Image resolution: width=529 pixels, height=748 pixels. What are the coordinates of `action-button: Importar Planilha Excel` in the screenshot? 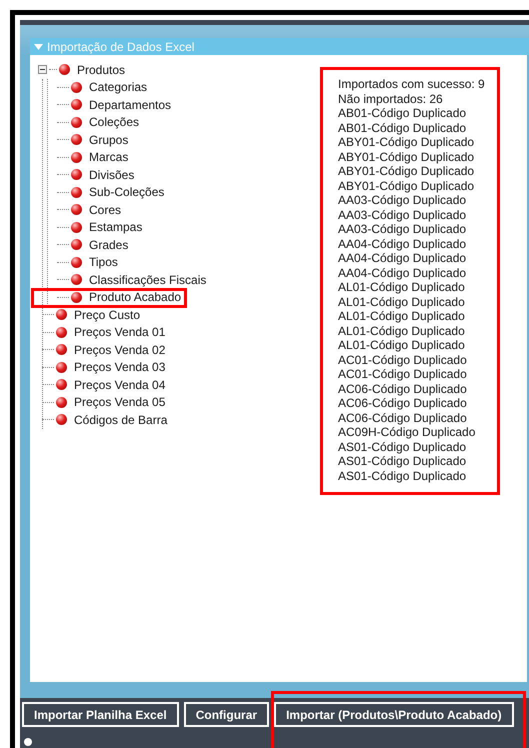 It's located at (100, 714).